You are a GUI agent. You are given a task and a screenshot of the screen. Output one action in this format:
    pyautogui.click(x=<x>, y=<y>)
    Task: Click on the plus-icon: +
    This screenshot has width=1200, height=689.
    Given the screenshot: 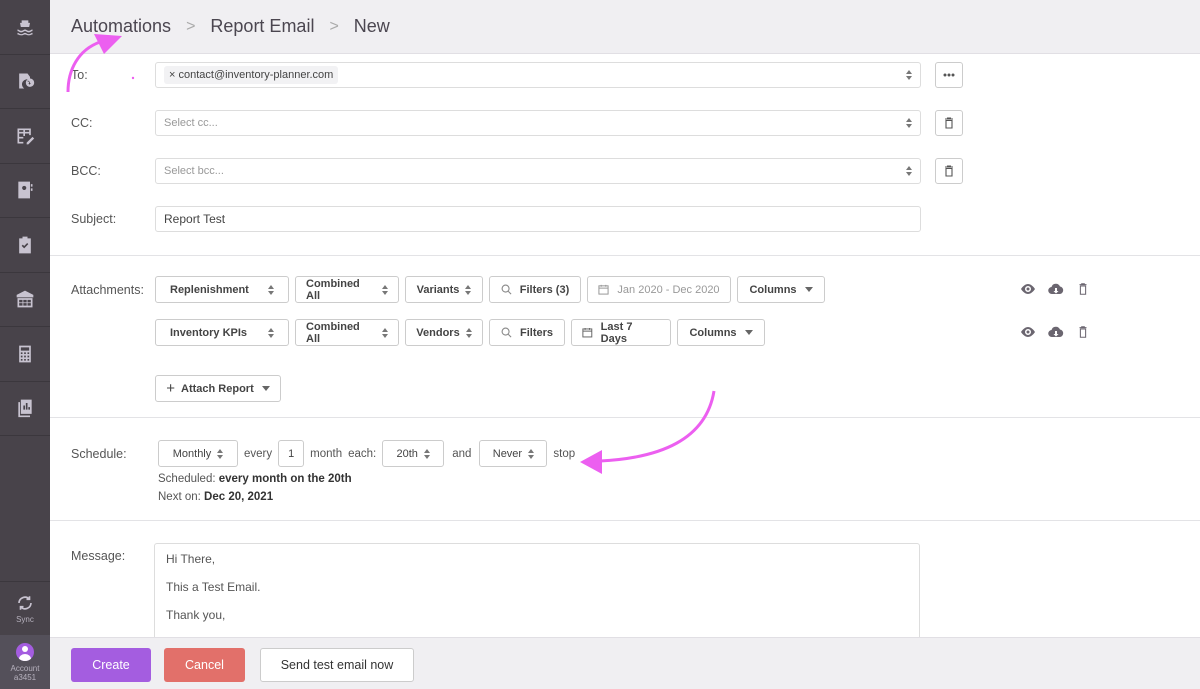 What is the action you would take?
    pyautogui.click(x=171, y=388)
    